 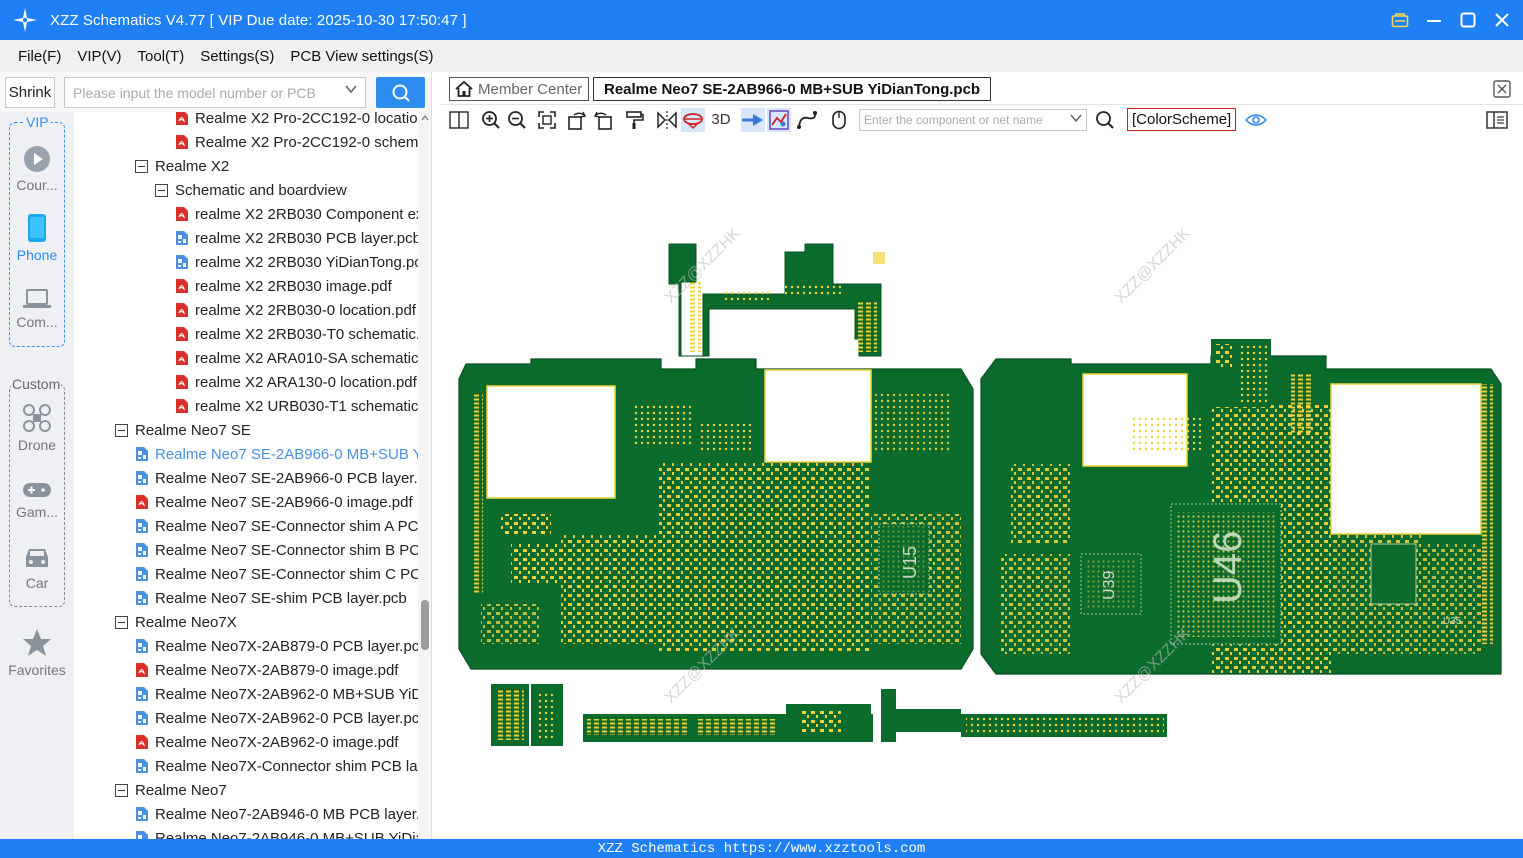 What do you see at coordinates (274, 502) in the screenshot?
I see `tree-file-row: Realme Neo7 SE-2AB966-0 image.pdf` at bounding box center [274, 502].